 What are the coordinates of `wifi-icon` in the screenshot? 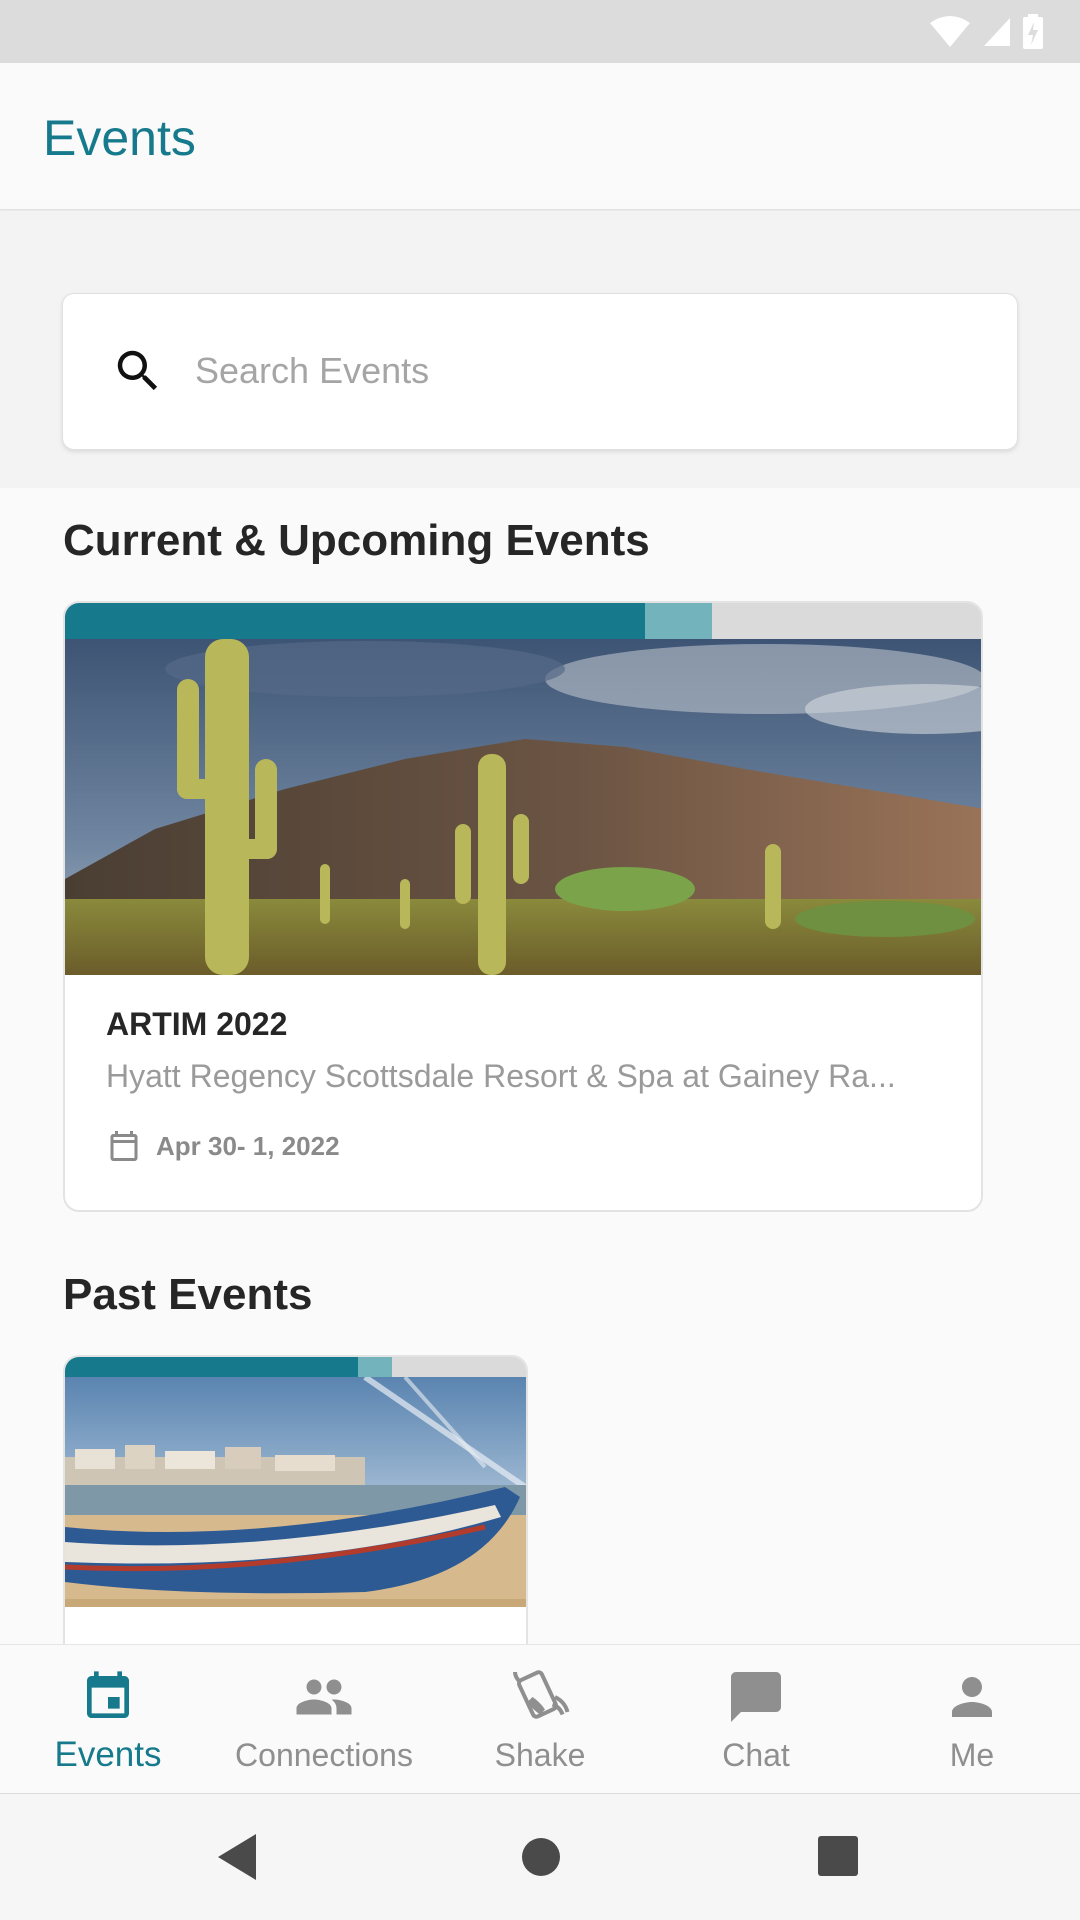 It's located at (950, 31).